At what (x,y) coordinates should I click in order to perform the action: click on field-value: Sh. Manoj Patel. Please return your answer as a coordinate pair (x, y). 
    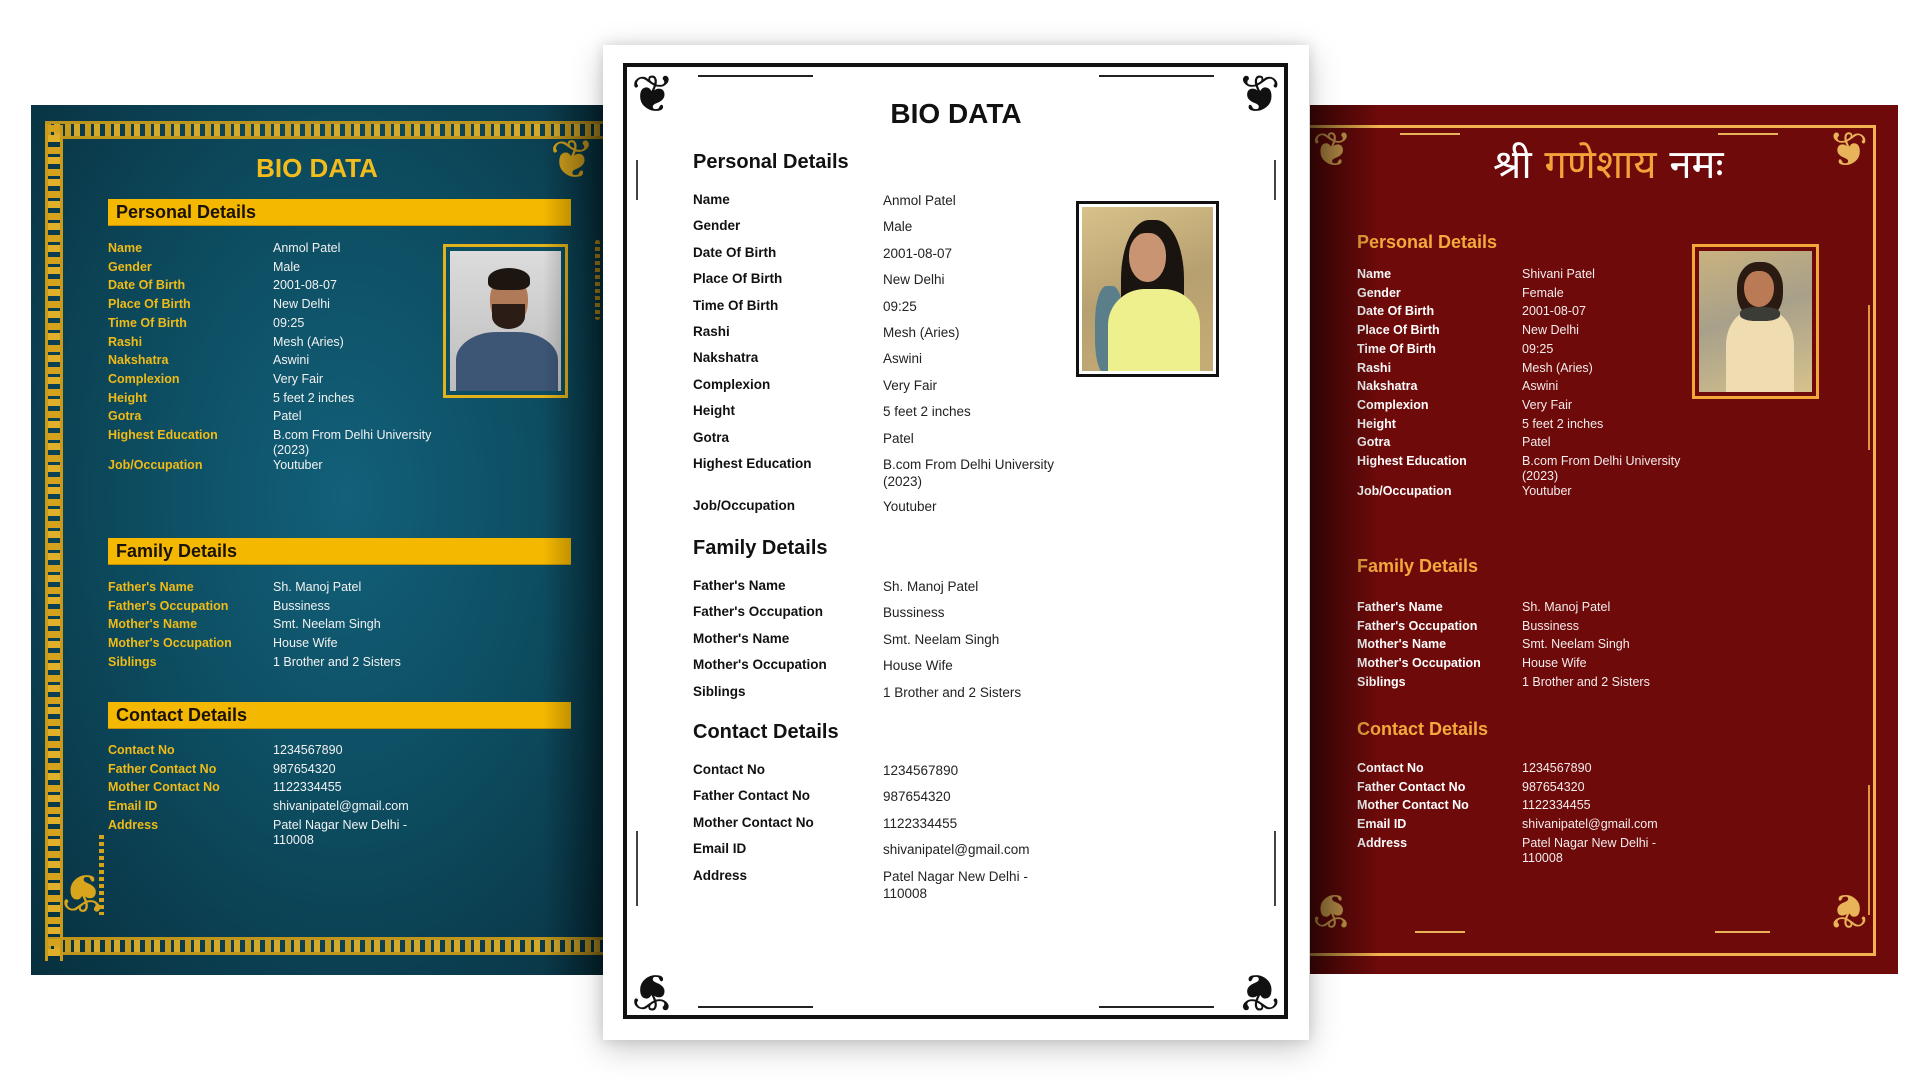
    Looking at the image, I should click on (1566, 607).